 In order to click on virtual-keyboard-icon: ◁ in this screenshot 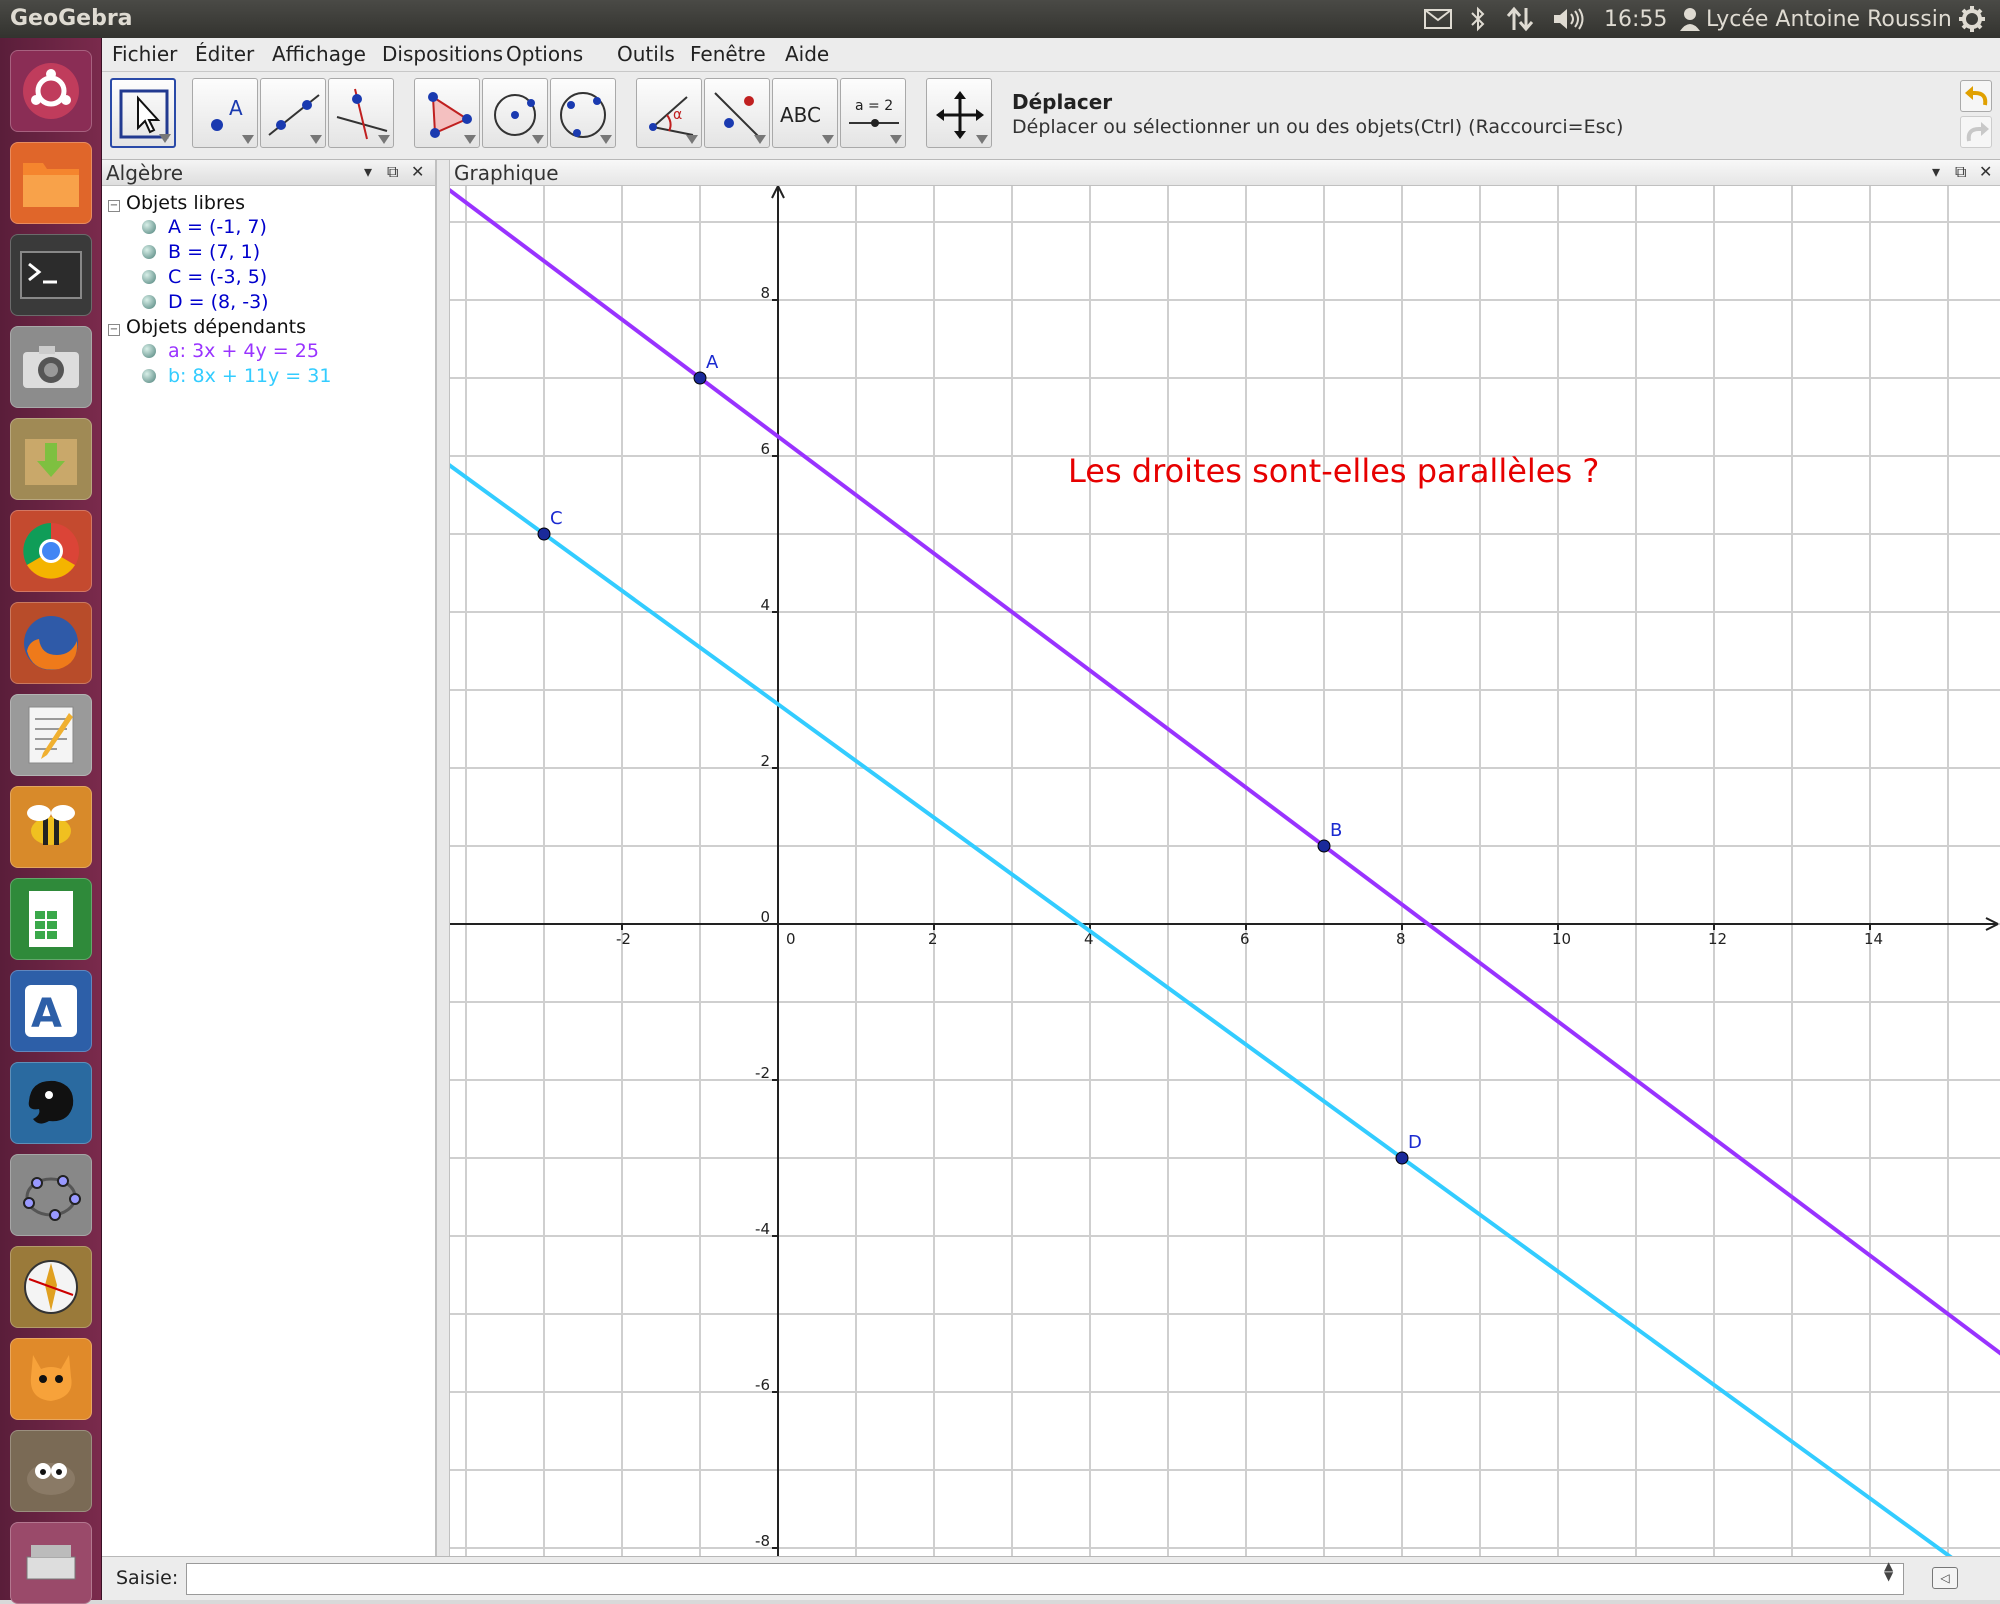, I will do `click(1945, 1578)`.